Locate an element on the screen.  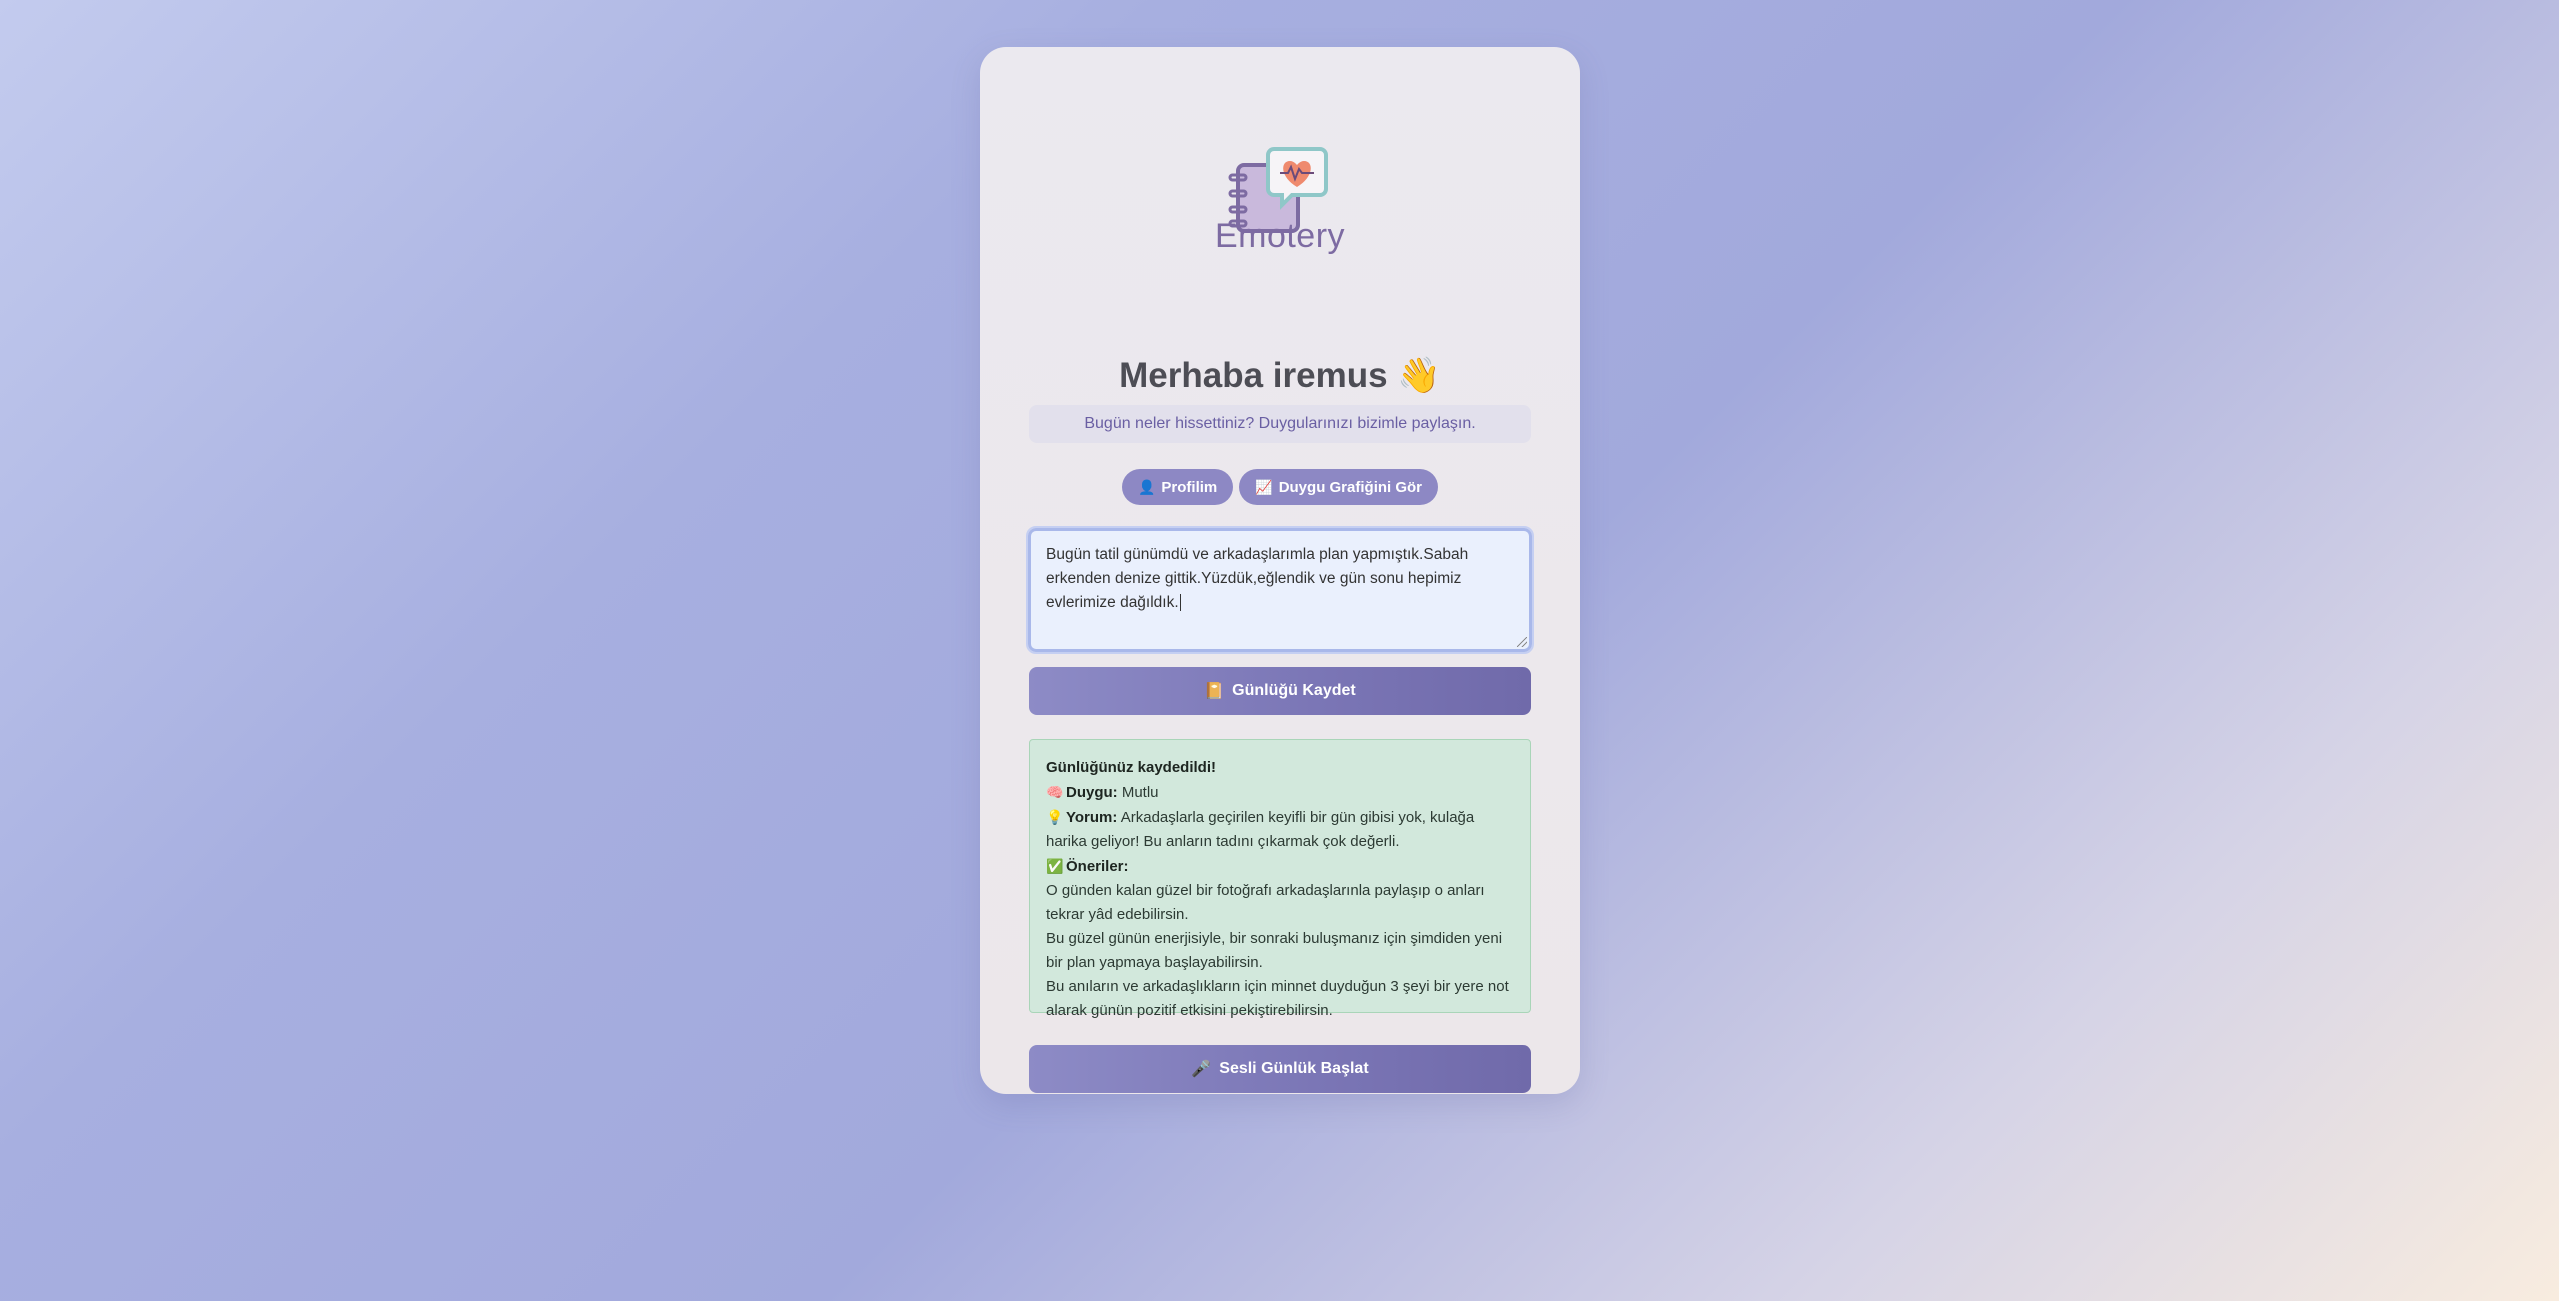
profile-button: 👤 Profilim is located at coordinates (1177, 487).